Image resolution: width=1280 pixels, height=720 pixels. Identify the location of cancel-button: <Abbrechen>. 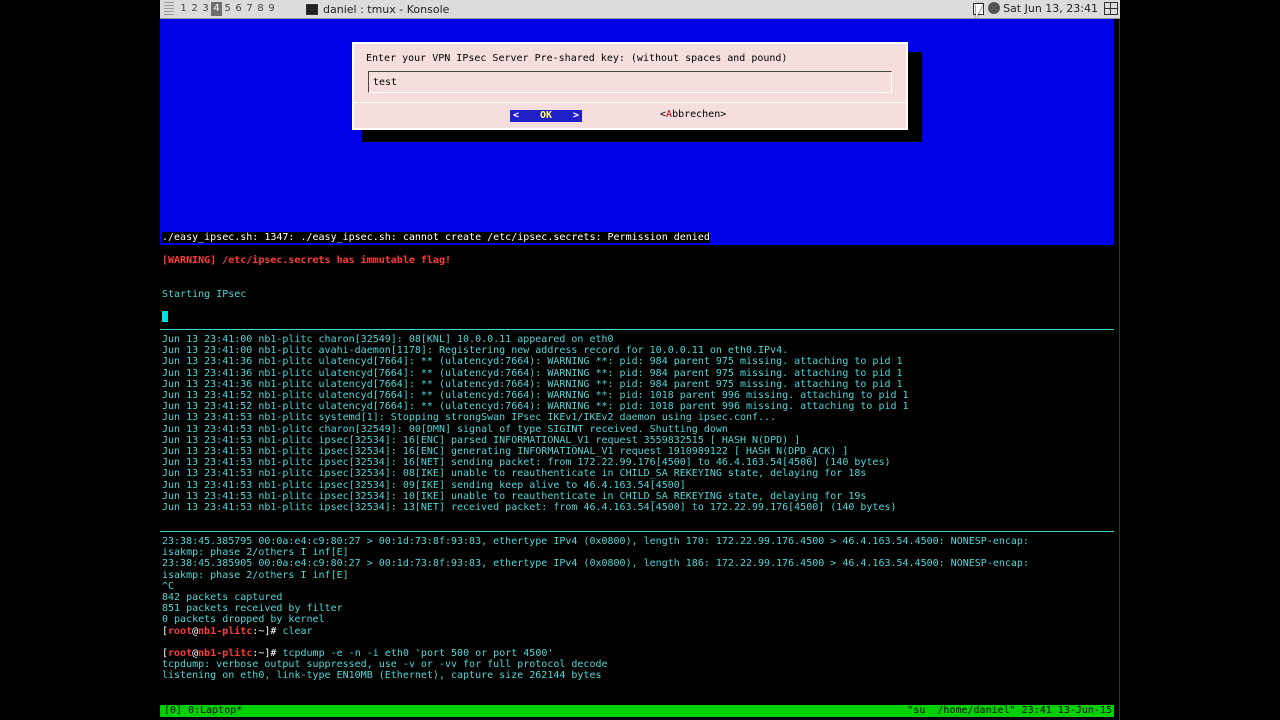
(693, 114).